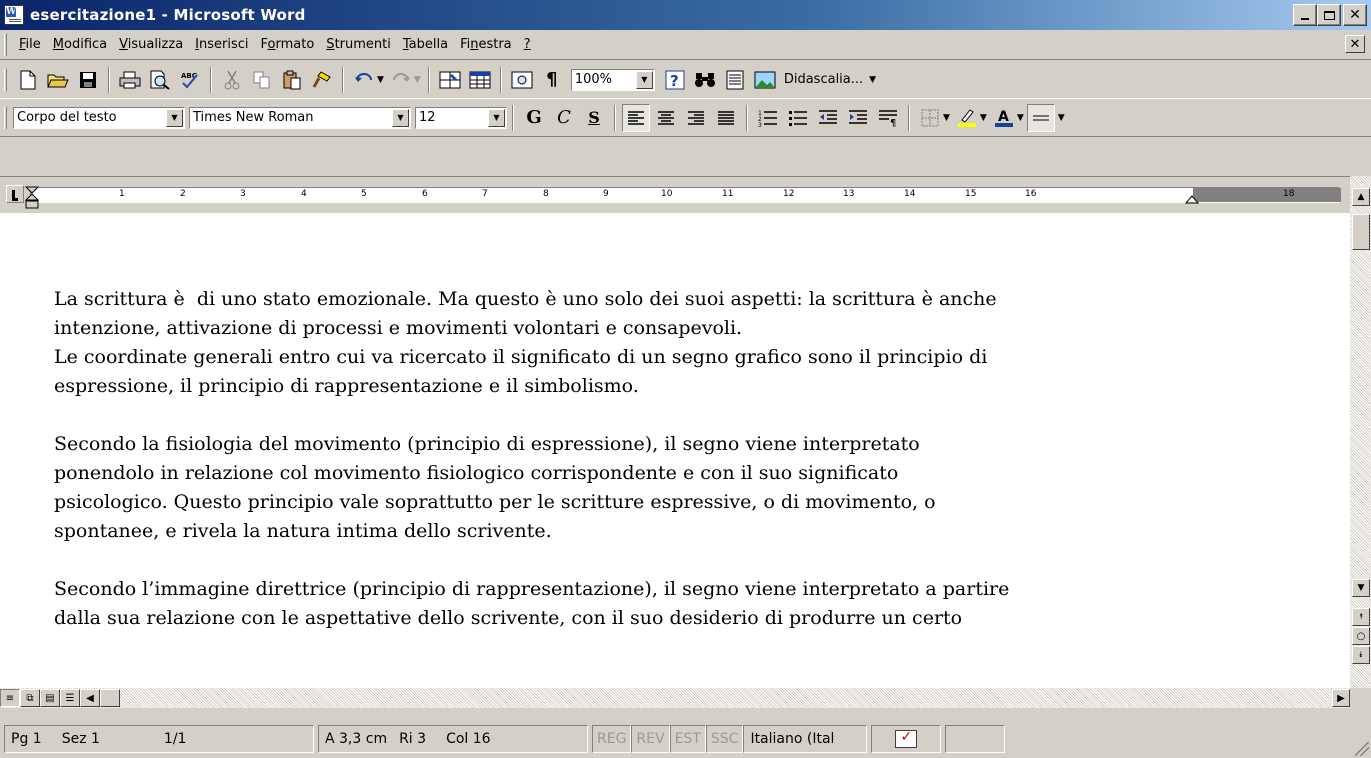 This screenshot has width=1371, height=758. I want to click on new-document-button, so click(28, 80).